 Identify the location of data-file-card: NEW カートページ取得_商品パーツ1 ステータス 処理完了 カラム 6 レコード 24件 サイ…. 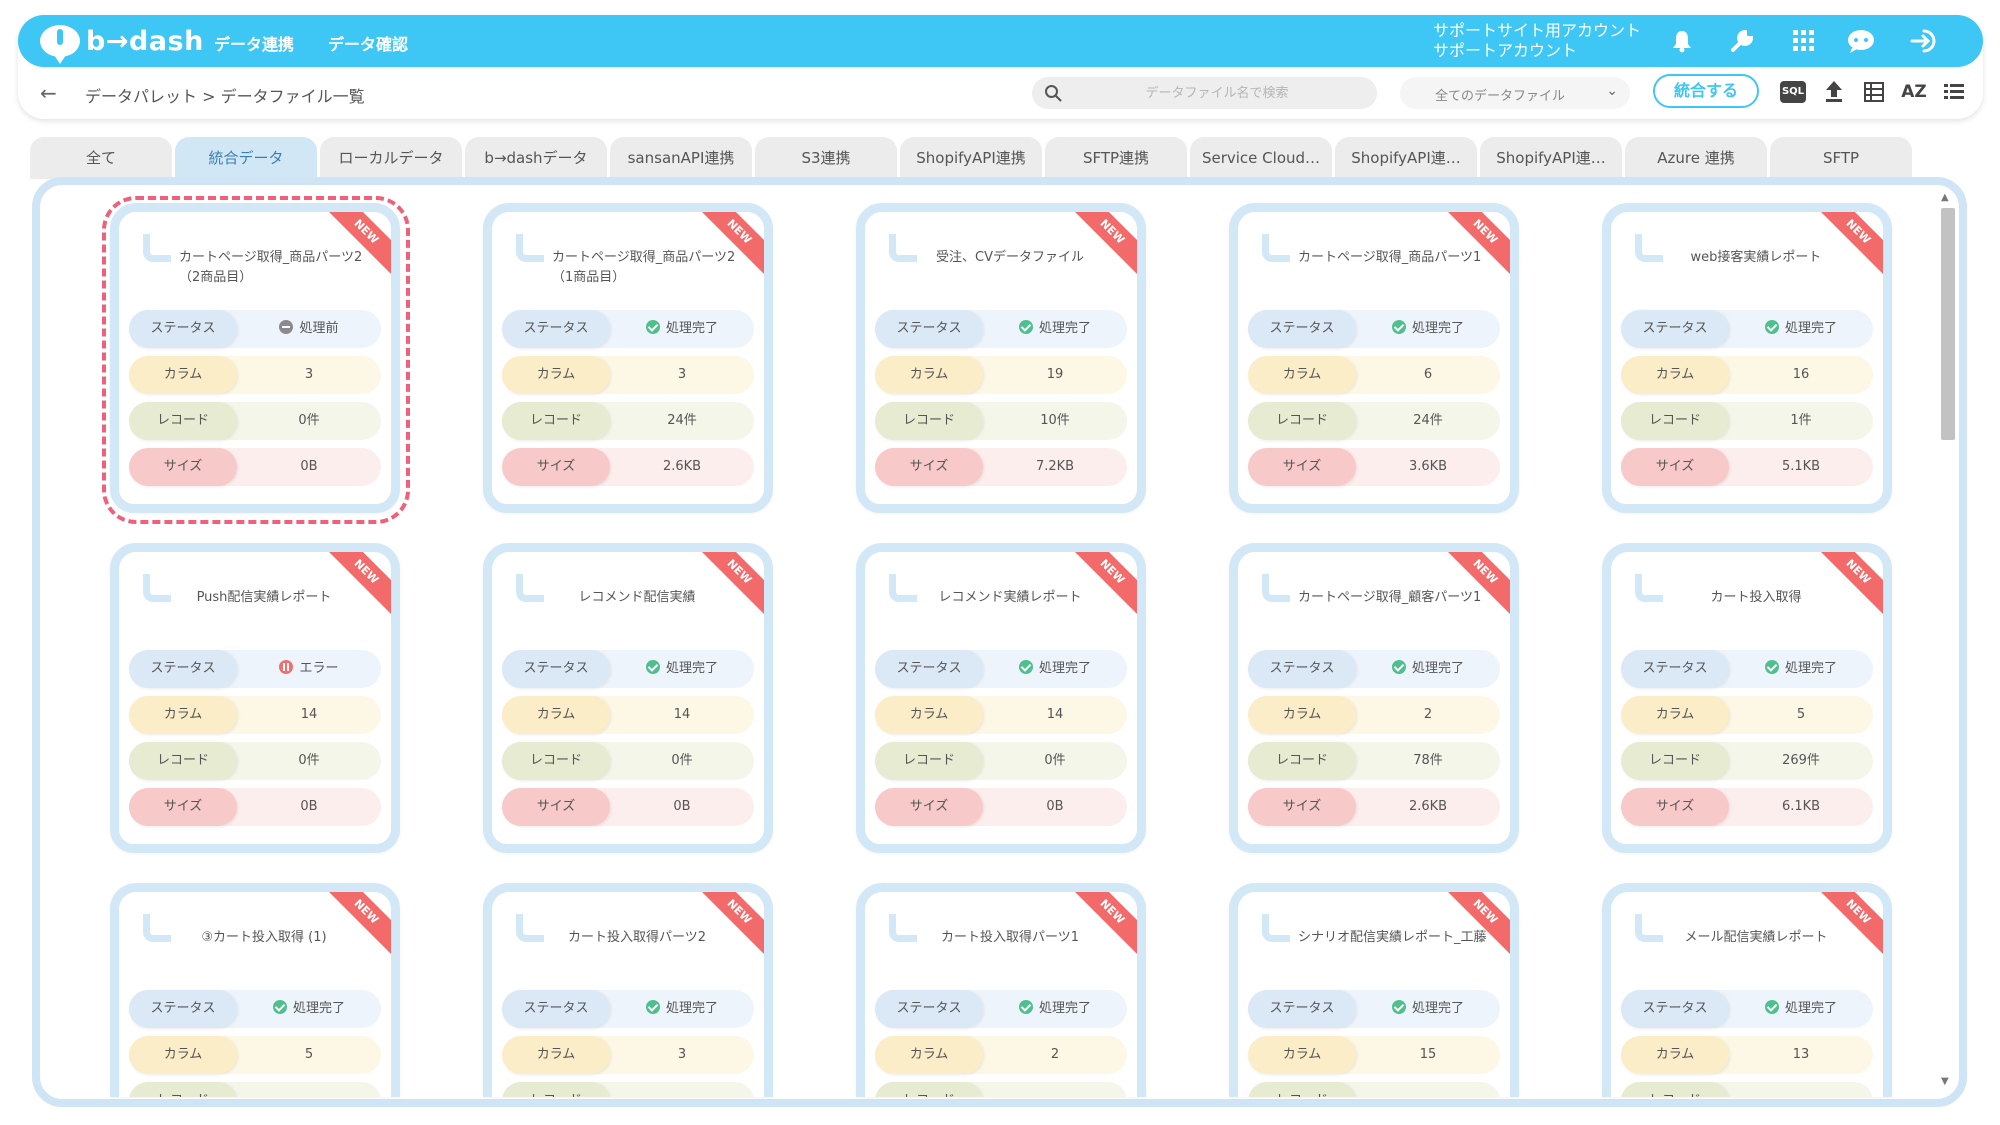
(1374, 358).